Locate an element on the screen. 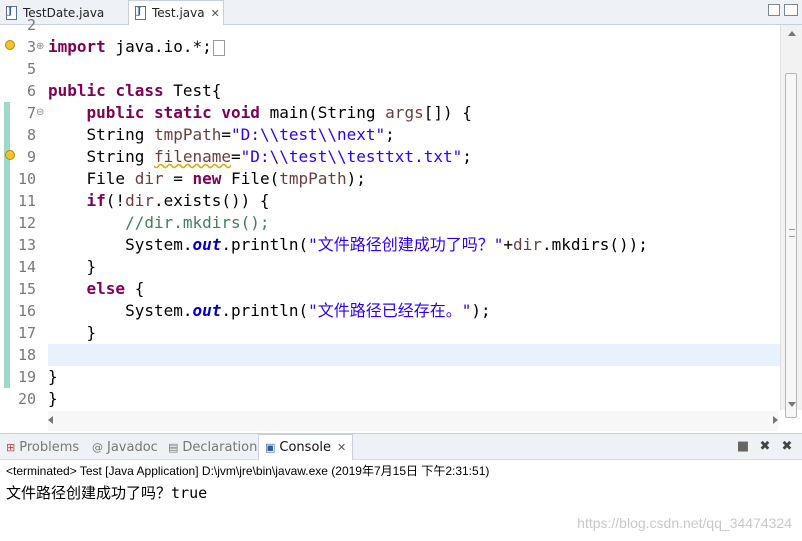 This screenshot has width=802, height=541. code-line: import java.io.*; is located at coordinates (136, 47).